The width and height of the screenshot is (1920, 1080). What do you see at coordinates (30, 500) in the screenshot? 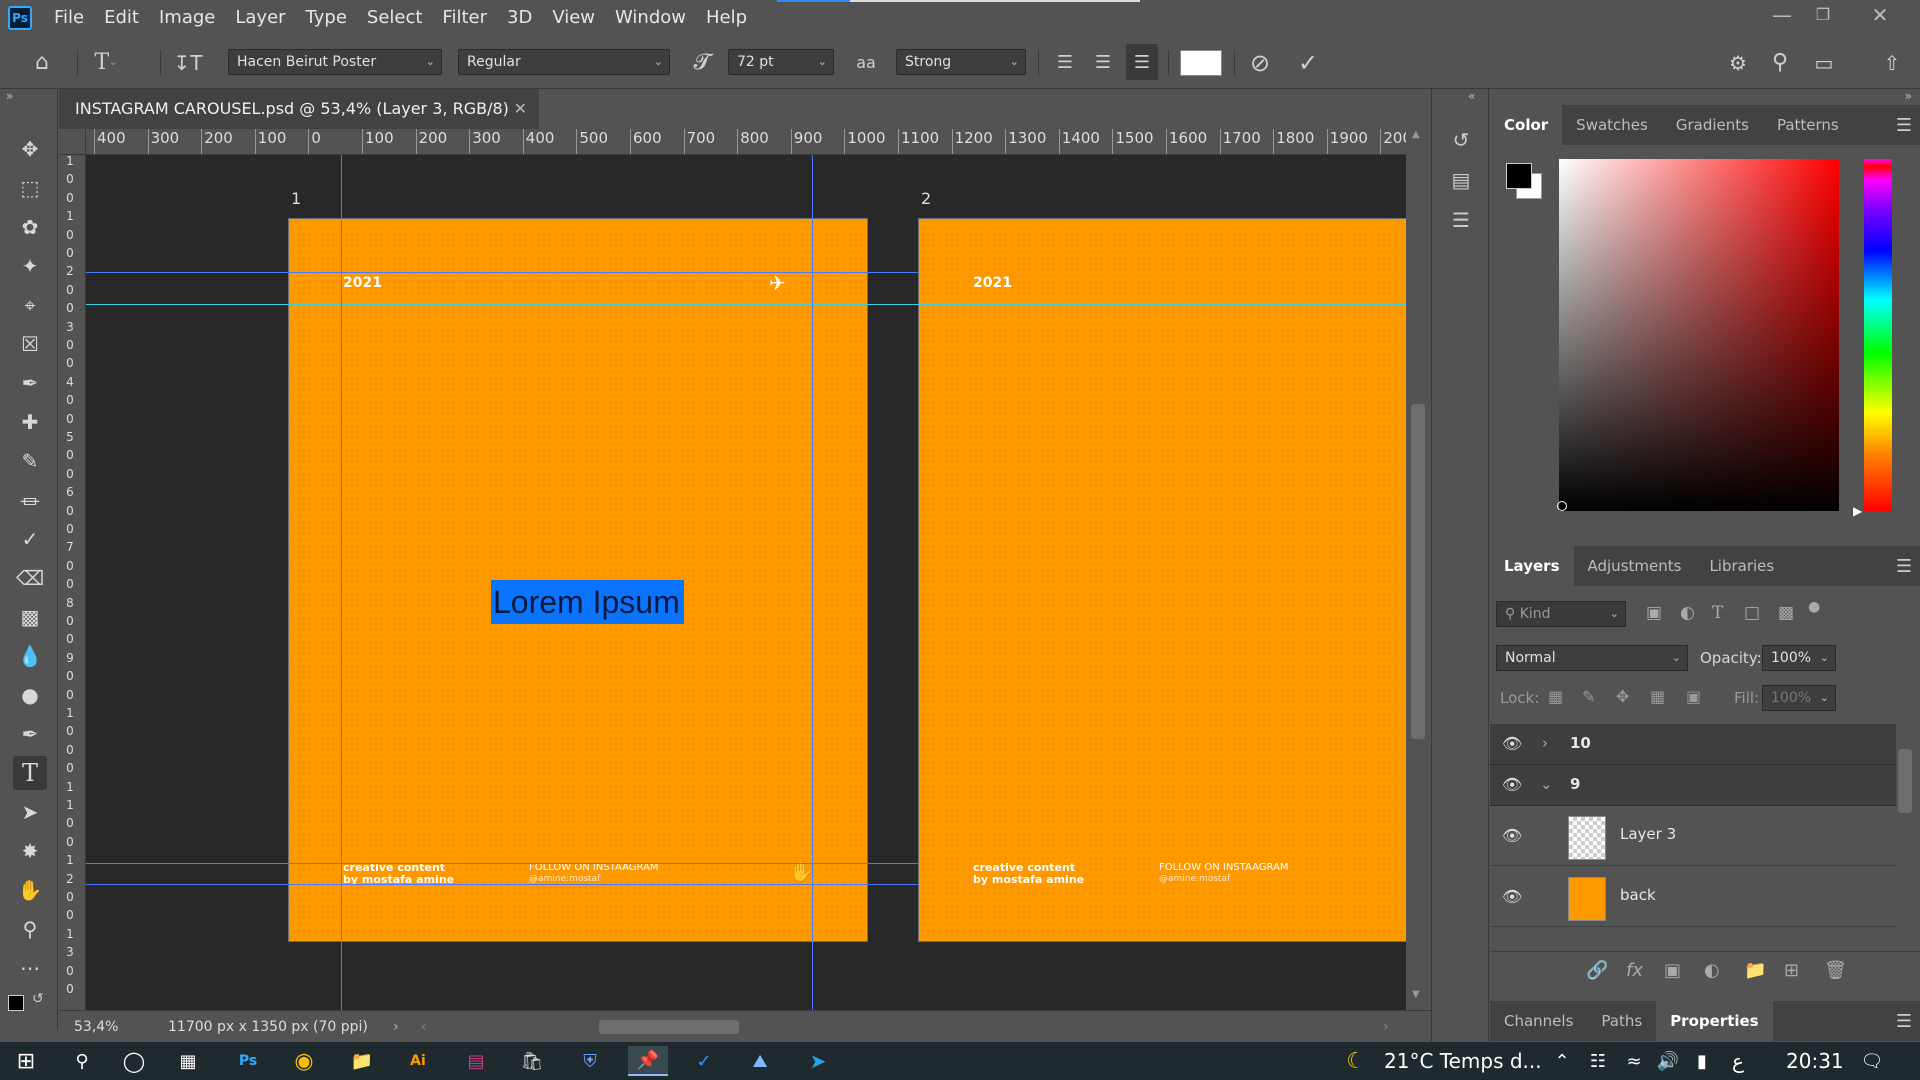
I see `clone-stamp-tool-icon: ⏛` at bounding box center [30, 500].